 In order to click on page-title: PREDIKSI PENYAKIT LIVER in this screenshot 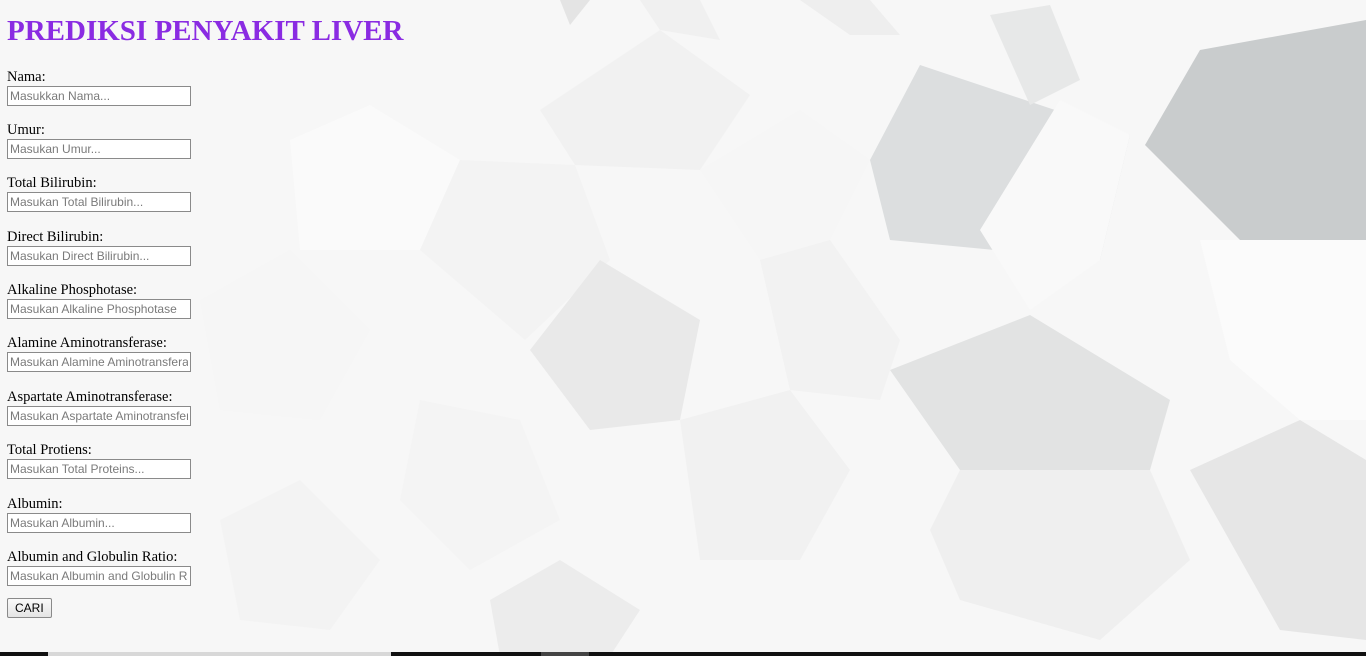, I will do `click(205, 31)`.